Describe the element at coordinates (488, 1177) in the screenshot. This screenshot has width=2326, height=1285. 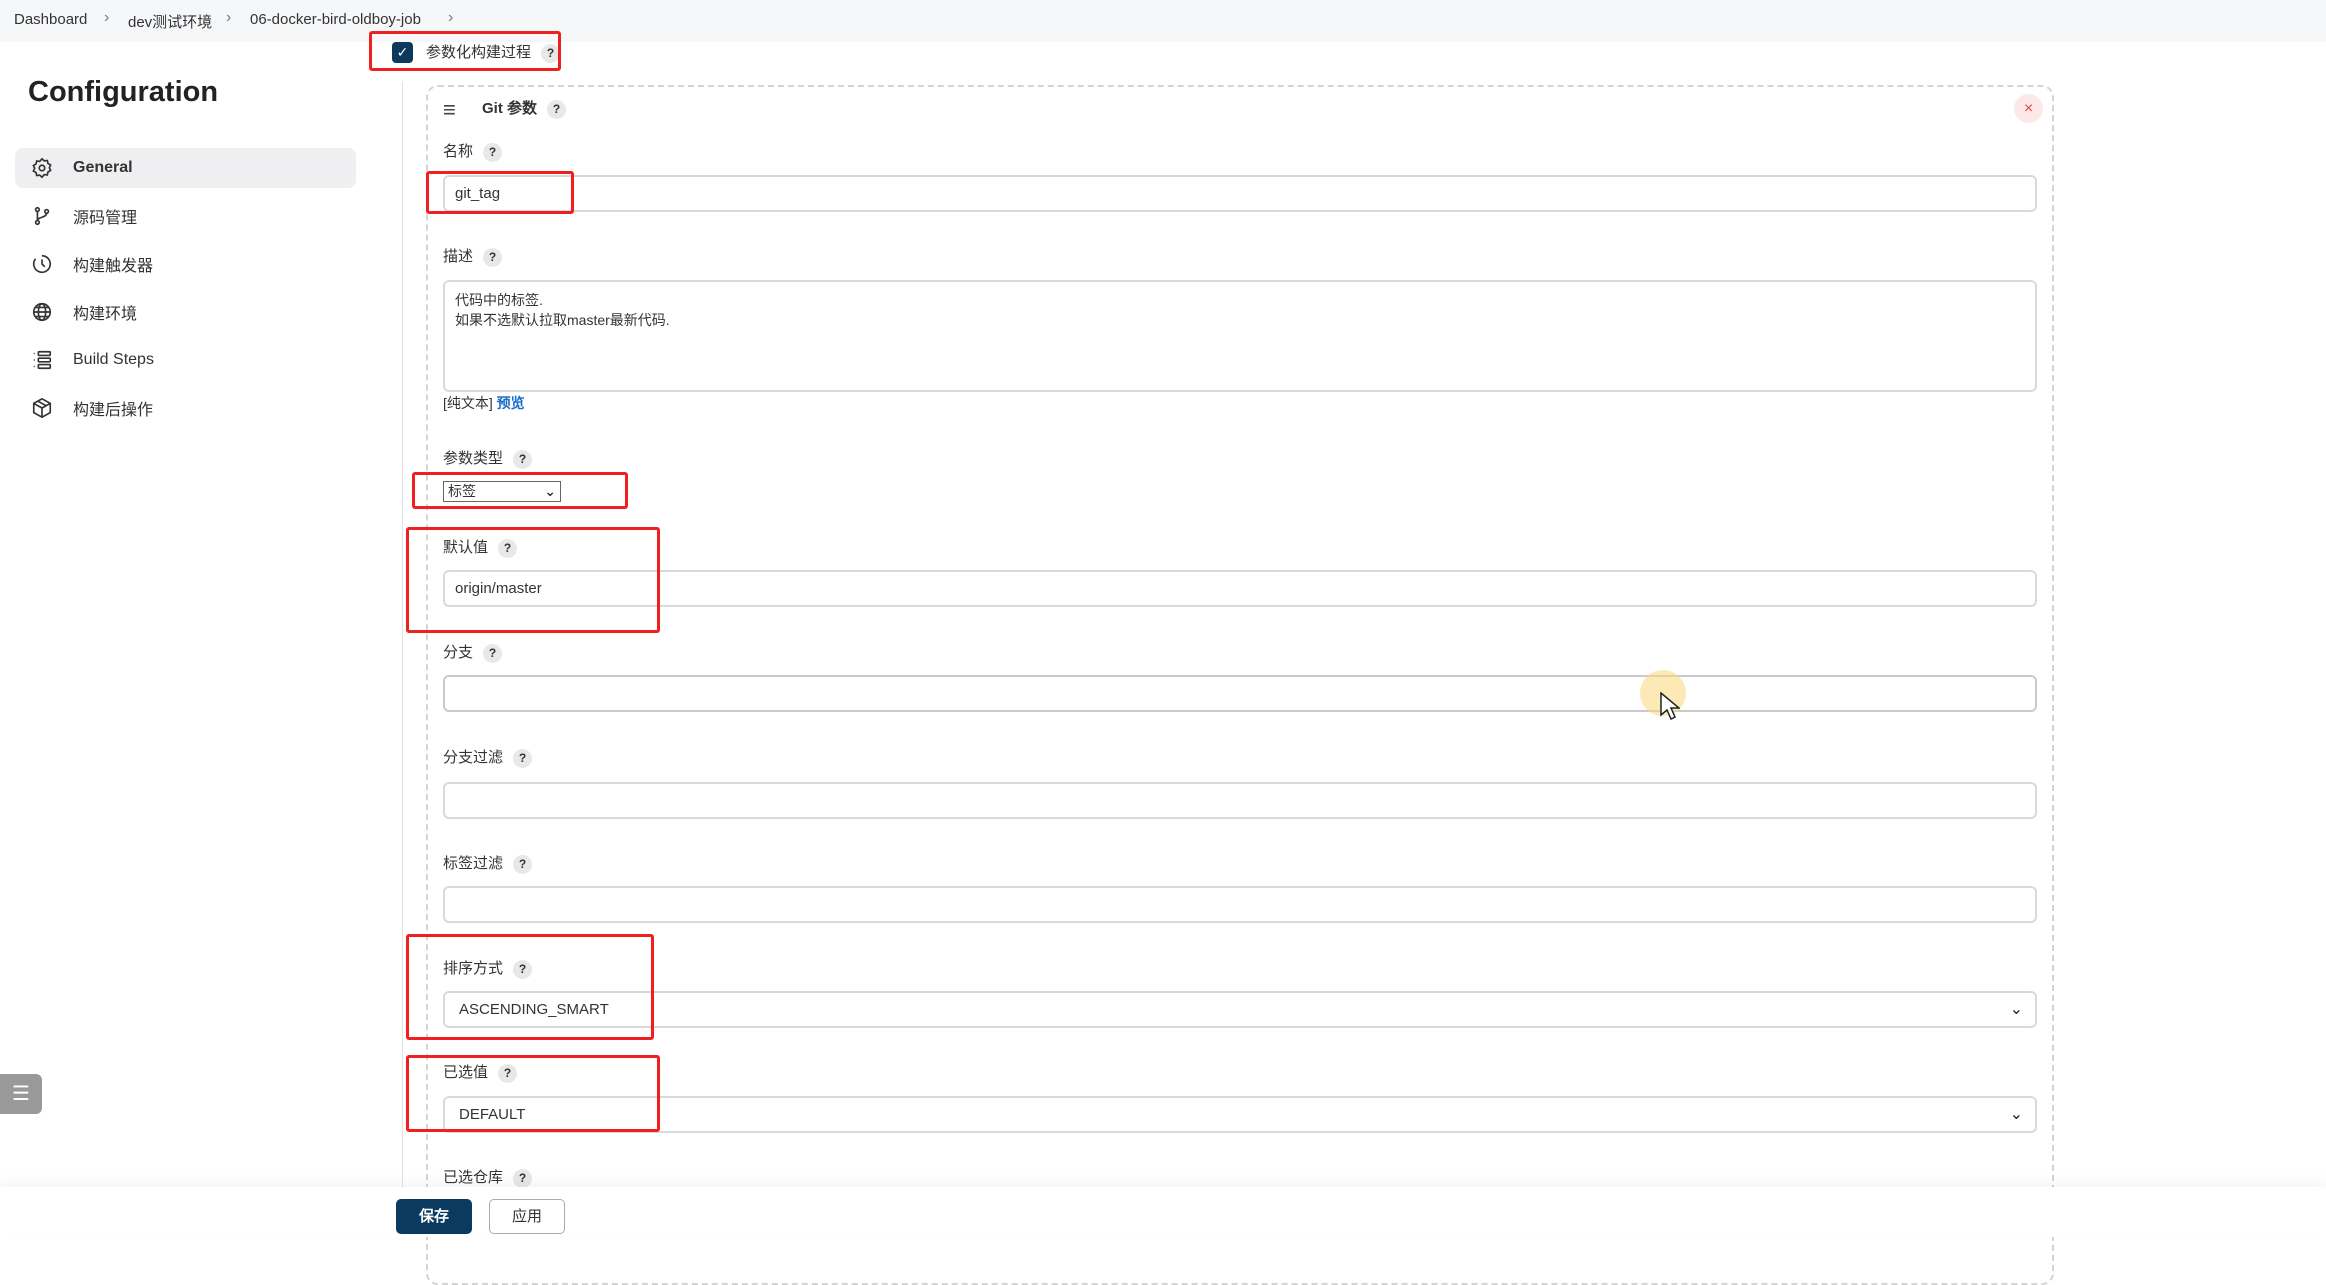
I see `selected-repo-label: 已选仓库?` at that location.